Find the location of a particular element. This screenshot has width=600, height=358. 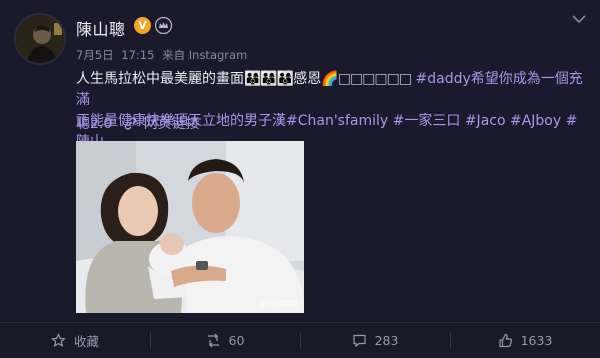

repost-icon is located at coordinates (213, 340).